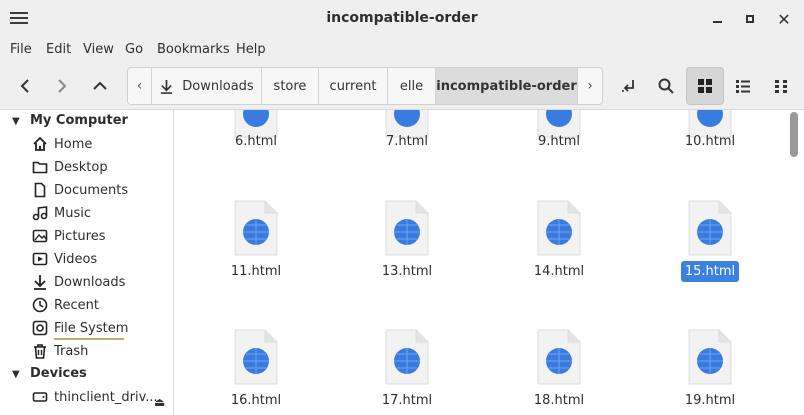 The width and height of the screenshot is (804, 415). I want to click on icon-view-button, so click(705, 86).